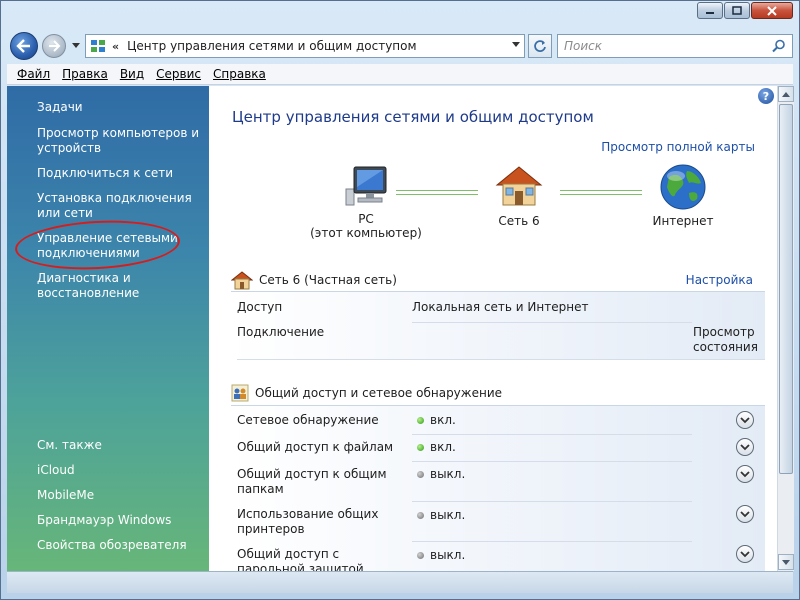 This screenshot has height=600, width=800. I want to click on see-also-icloud: iCloud, so click(121, 470).